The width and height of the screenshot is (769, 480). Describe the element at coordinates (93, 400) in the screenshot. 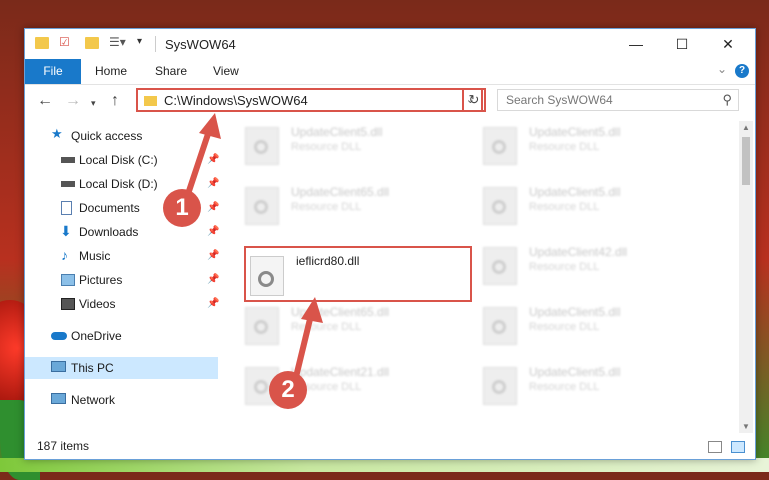

I see `sidebar-item-label: Network` at that location.